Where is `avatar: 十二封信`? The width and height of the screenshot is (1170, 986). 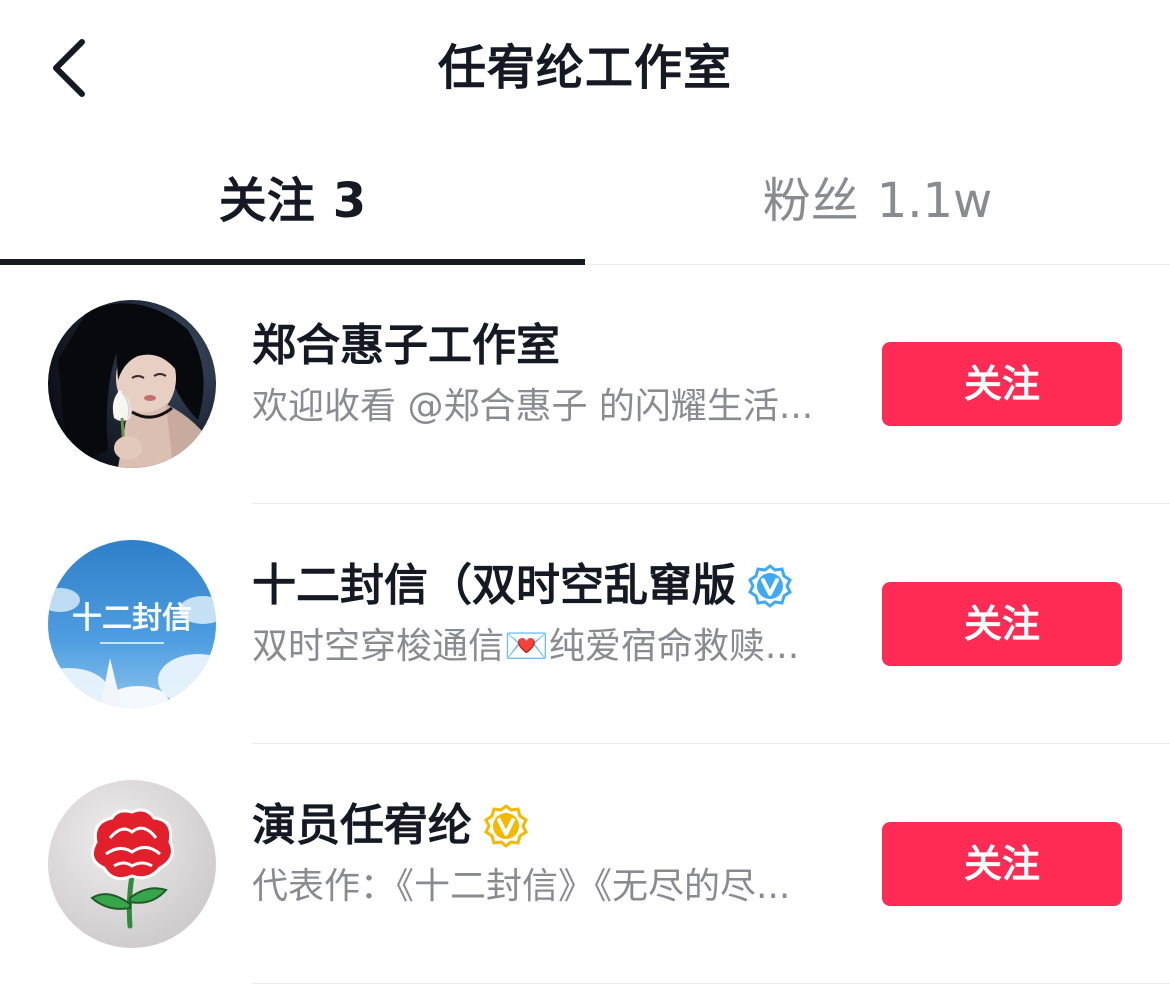
avatar: 十二封信 is located at coordinates (132, 624).